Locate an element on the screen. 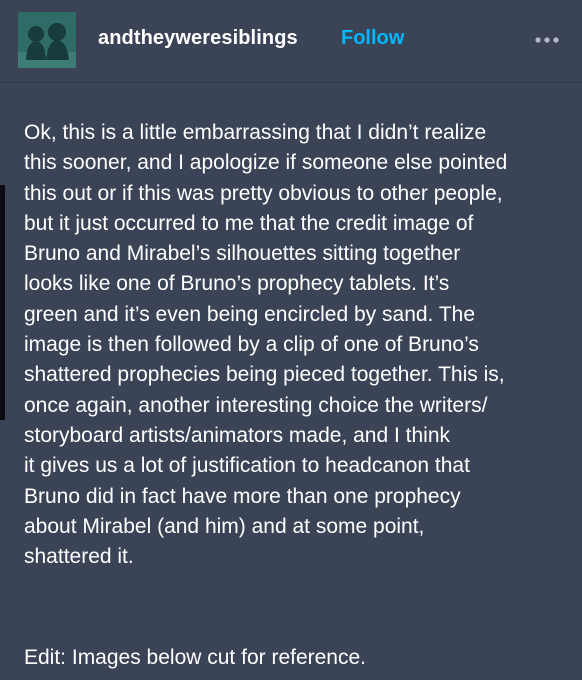 This screenshot has height=680, width=582. follow-button: Follow is located at coordinates (372, 38).